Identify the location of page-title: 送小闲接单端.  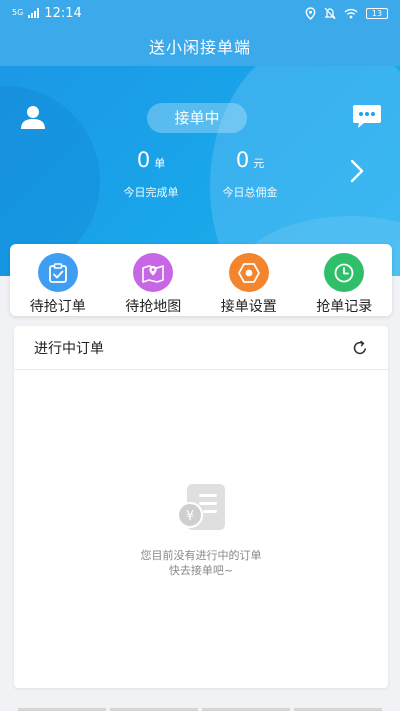
(199, 47).